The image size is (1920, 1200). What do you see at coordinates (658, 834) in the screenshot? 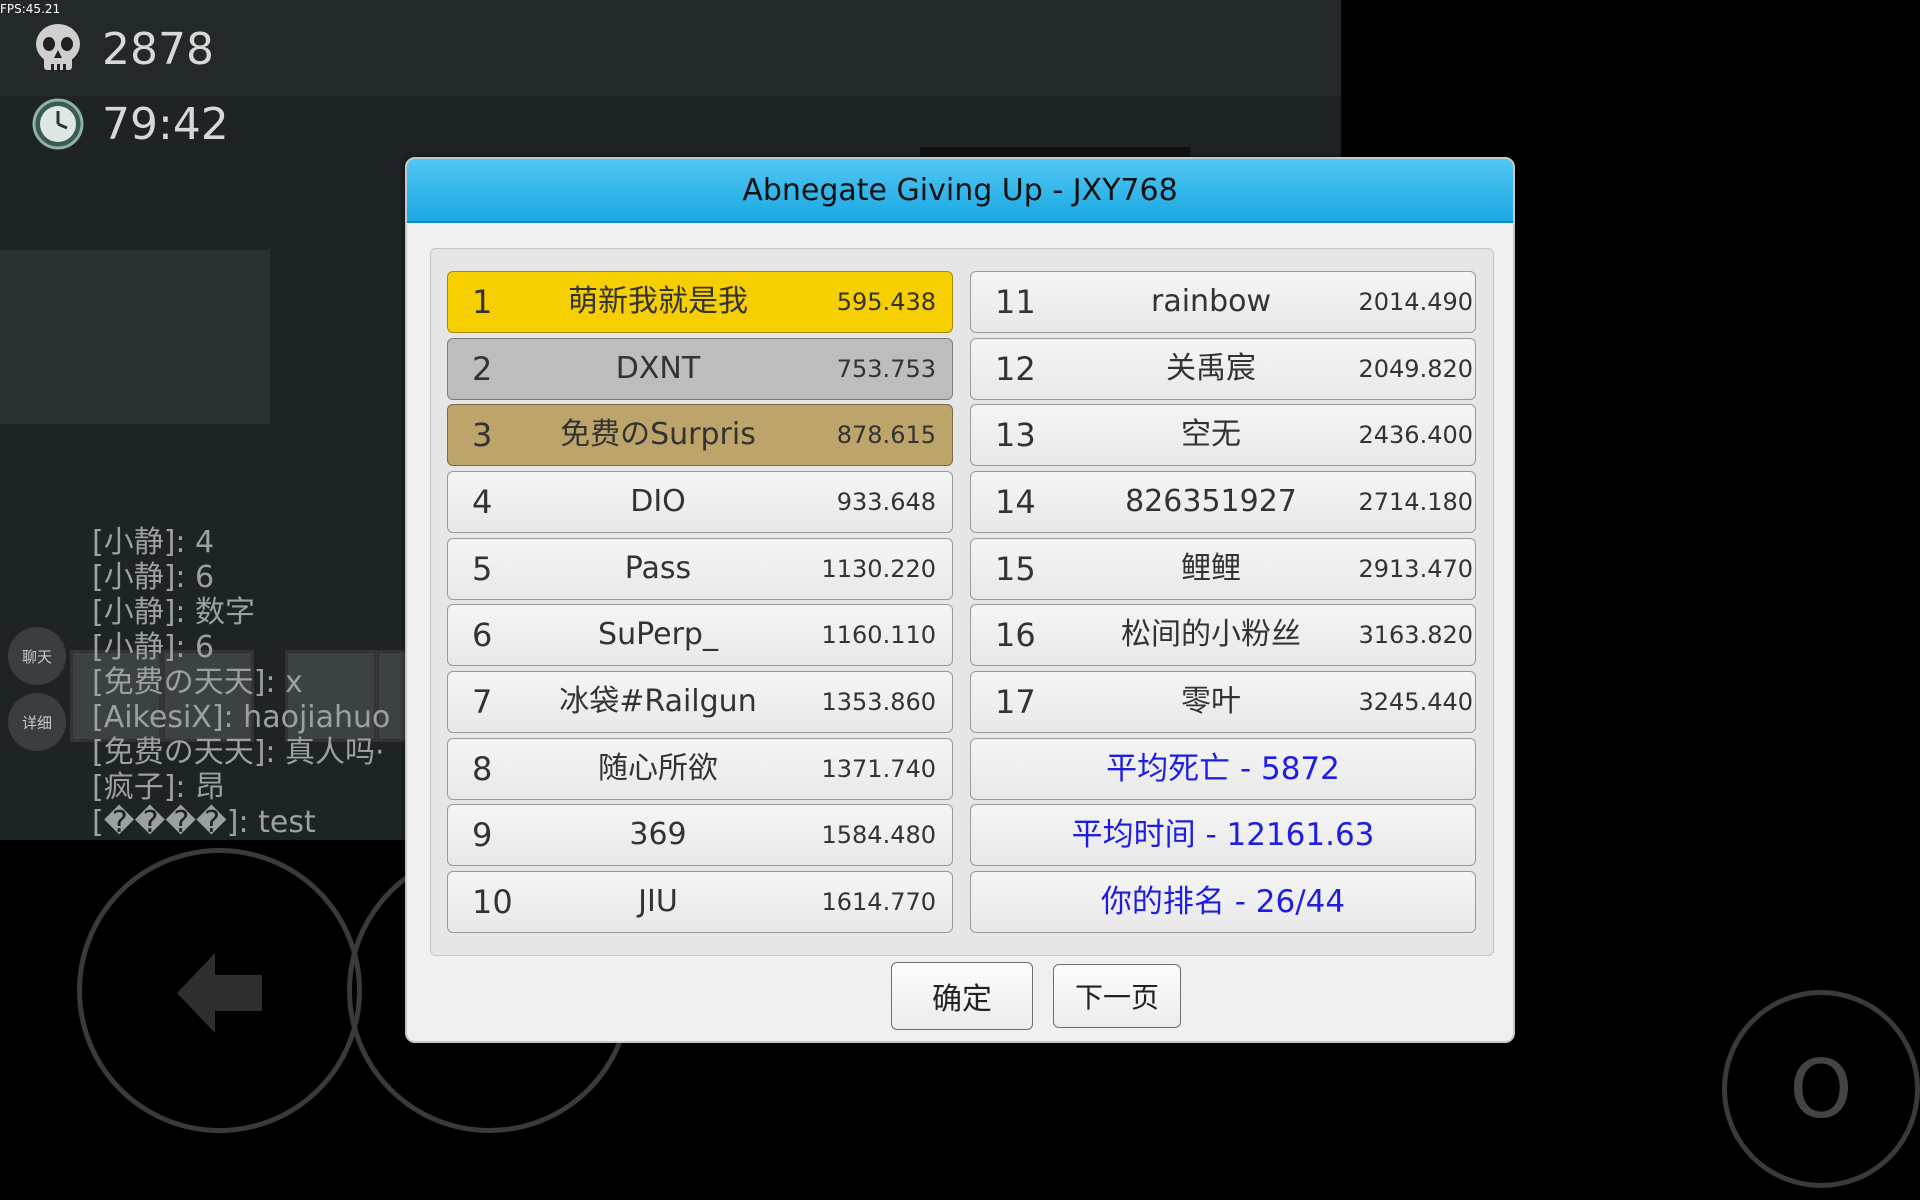
I see `entry-name: 369` at bounding box center [658, 834].